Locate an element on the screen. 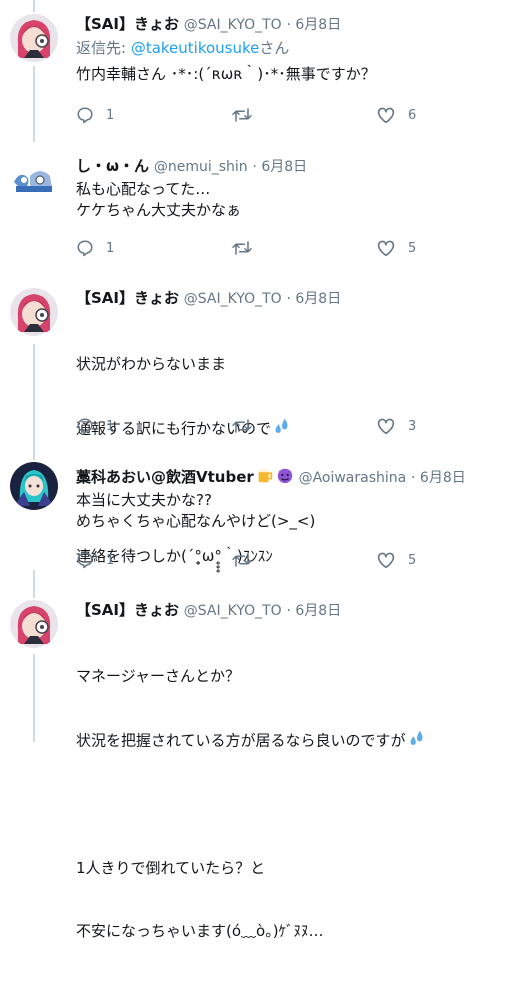 Image resolution: width=511 pixels, height=984 pixels. avatar is located at coordinates (34, 624).